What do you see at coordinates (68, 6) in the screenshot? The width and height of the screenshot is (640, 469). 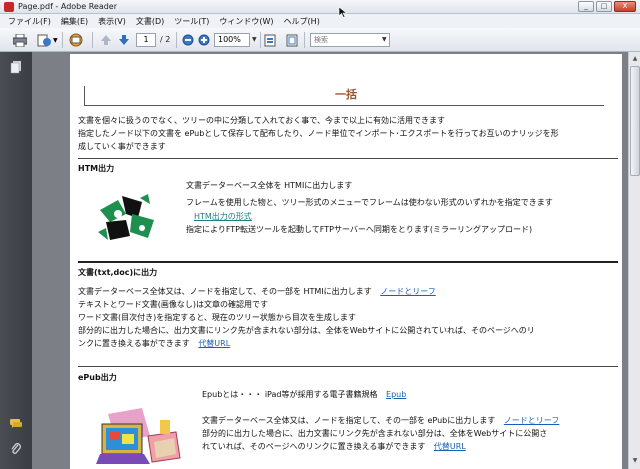 I see `window-title: Page.pdf - Adobe Reader` at bounding box center [68, 6].